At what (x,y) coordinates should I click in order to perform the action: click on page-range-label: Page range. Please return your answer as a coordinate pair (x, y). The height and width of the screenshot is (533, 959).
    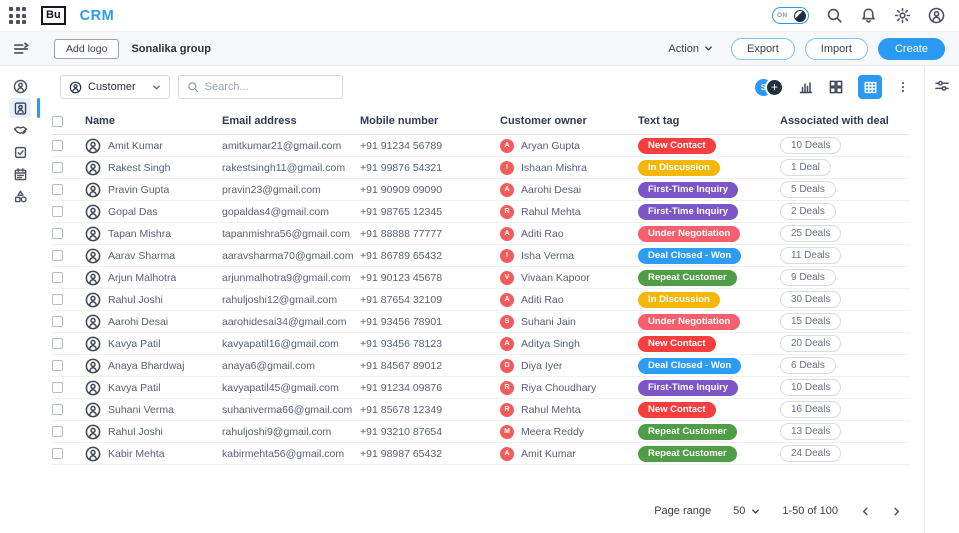
    Looking at the image, I should click on (683, 511).